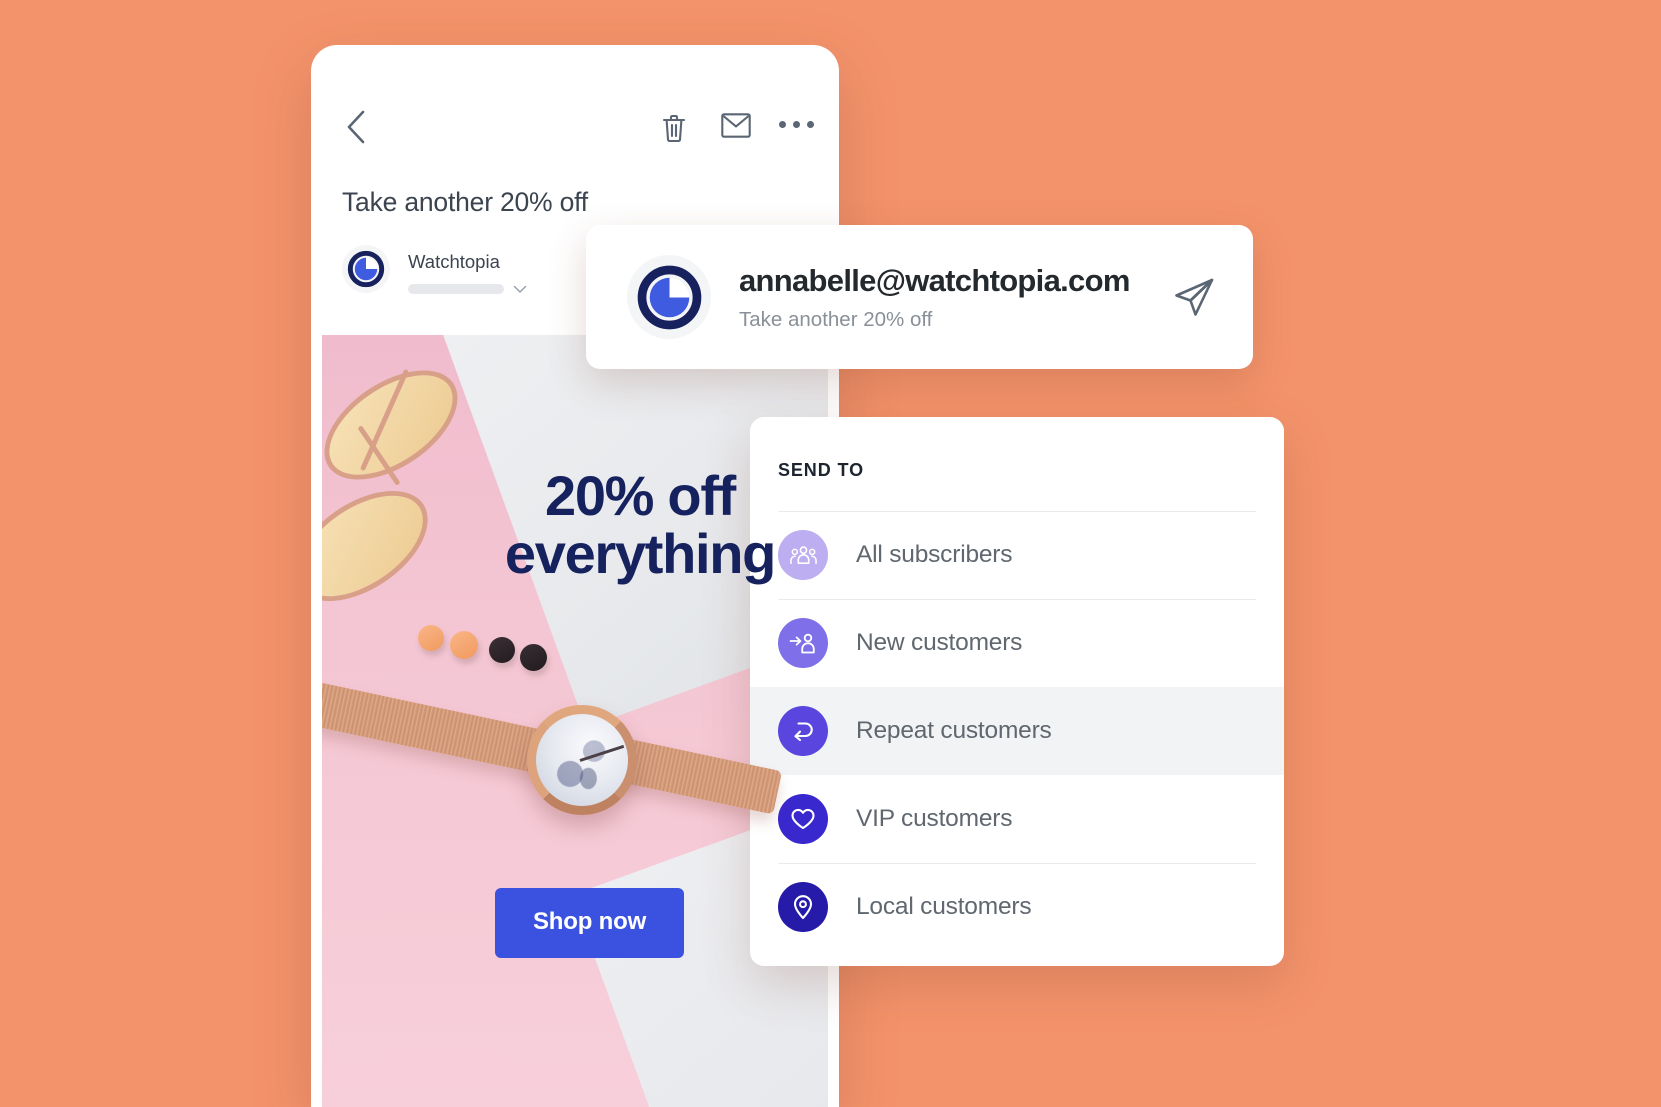  Describe the element at coordinates (803, 819) in the screenshot. I see `heart-icon` at that location.